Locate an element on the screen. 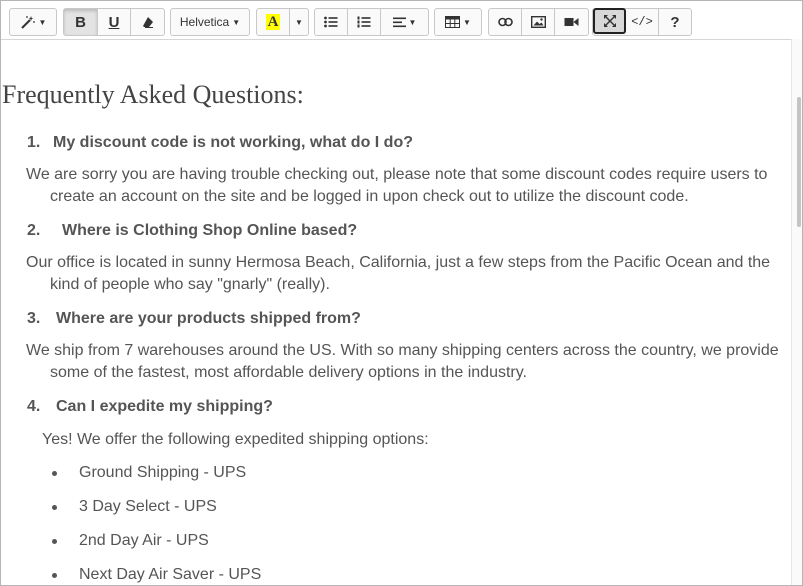 The width and height of the screenshot is (803, 586). font-group: Helvetica ▼ is located at coordinates (210, 22).